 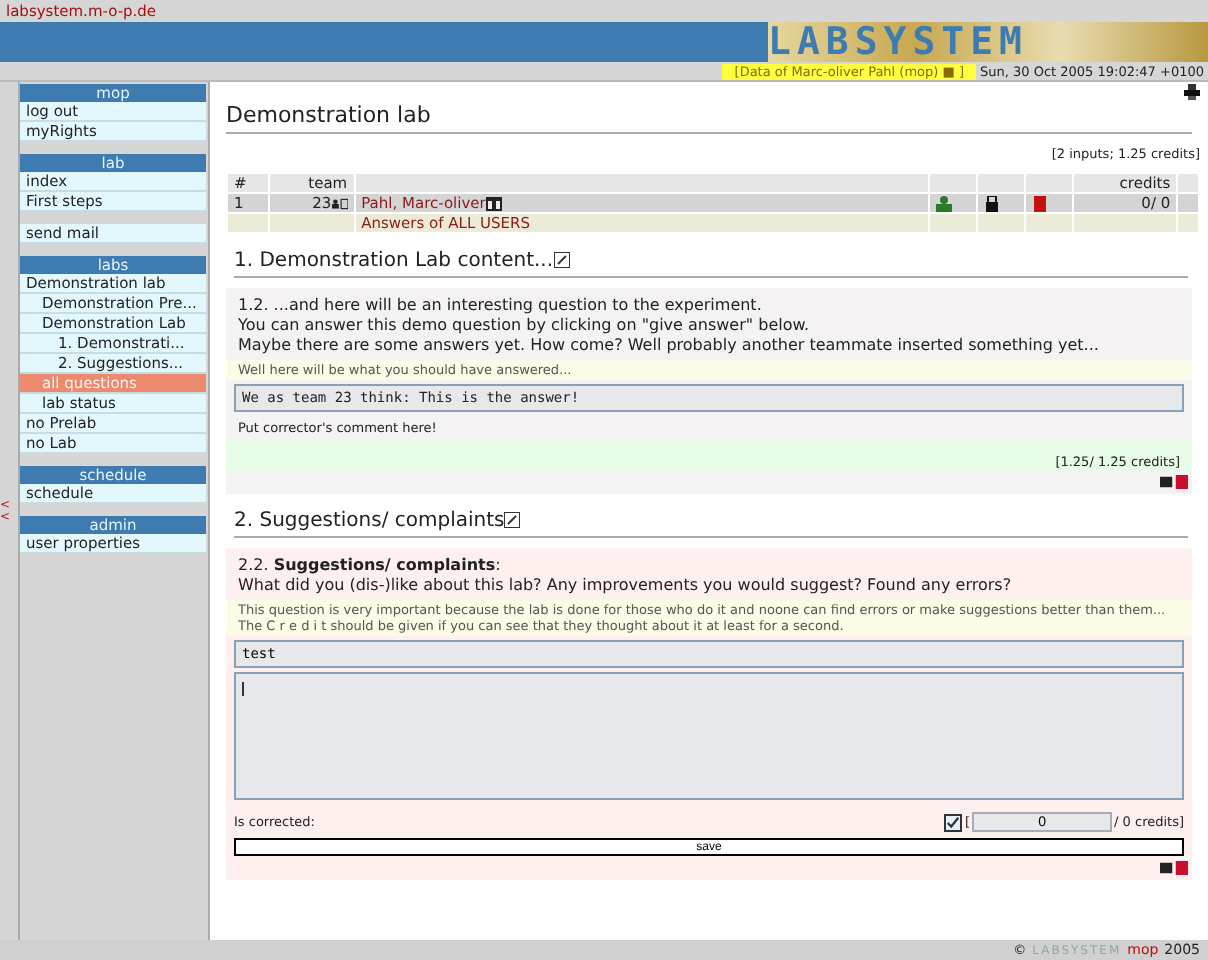 What do you see at coordinates (992, 203) in the screenshot?
I see `lock-icon` at bounding box center [992, 203].